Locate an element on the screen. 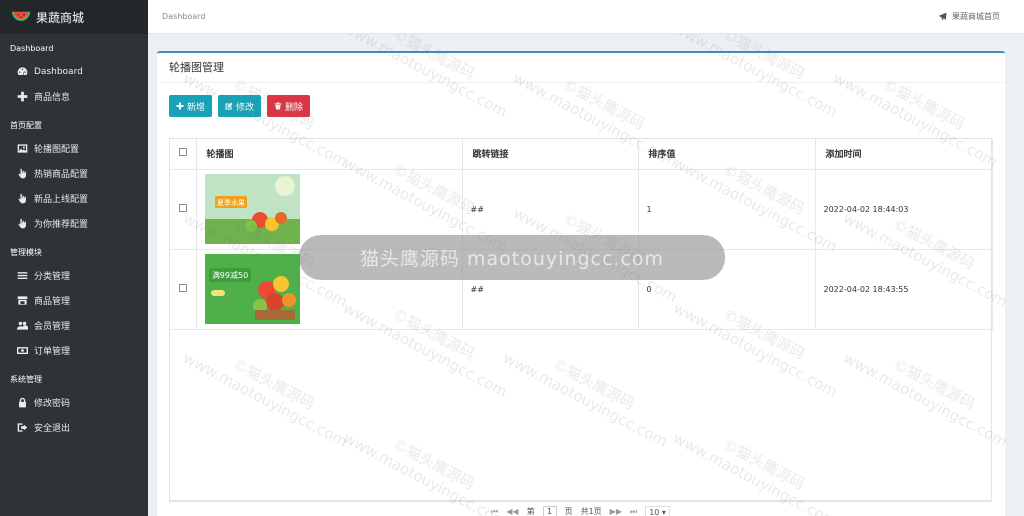  sidebar-item-label: 安全退出 is located at coordinates (52, 429).